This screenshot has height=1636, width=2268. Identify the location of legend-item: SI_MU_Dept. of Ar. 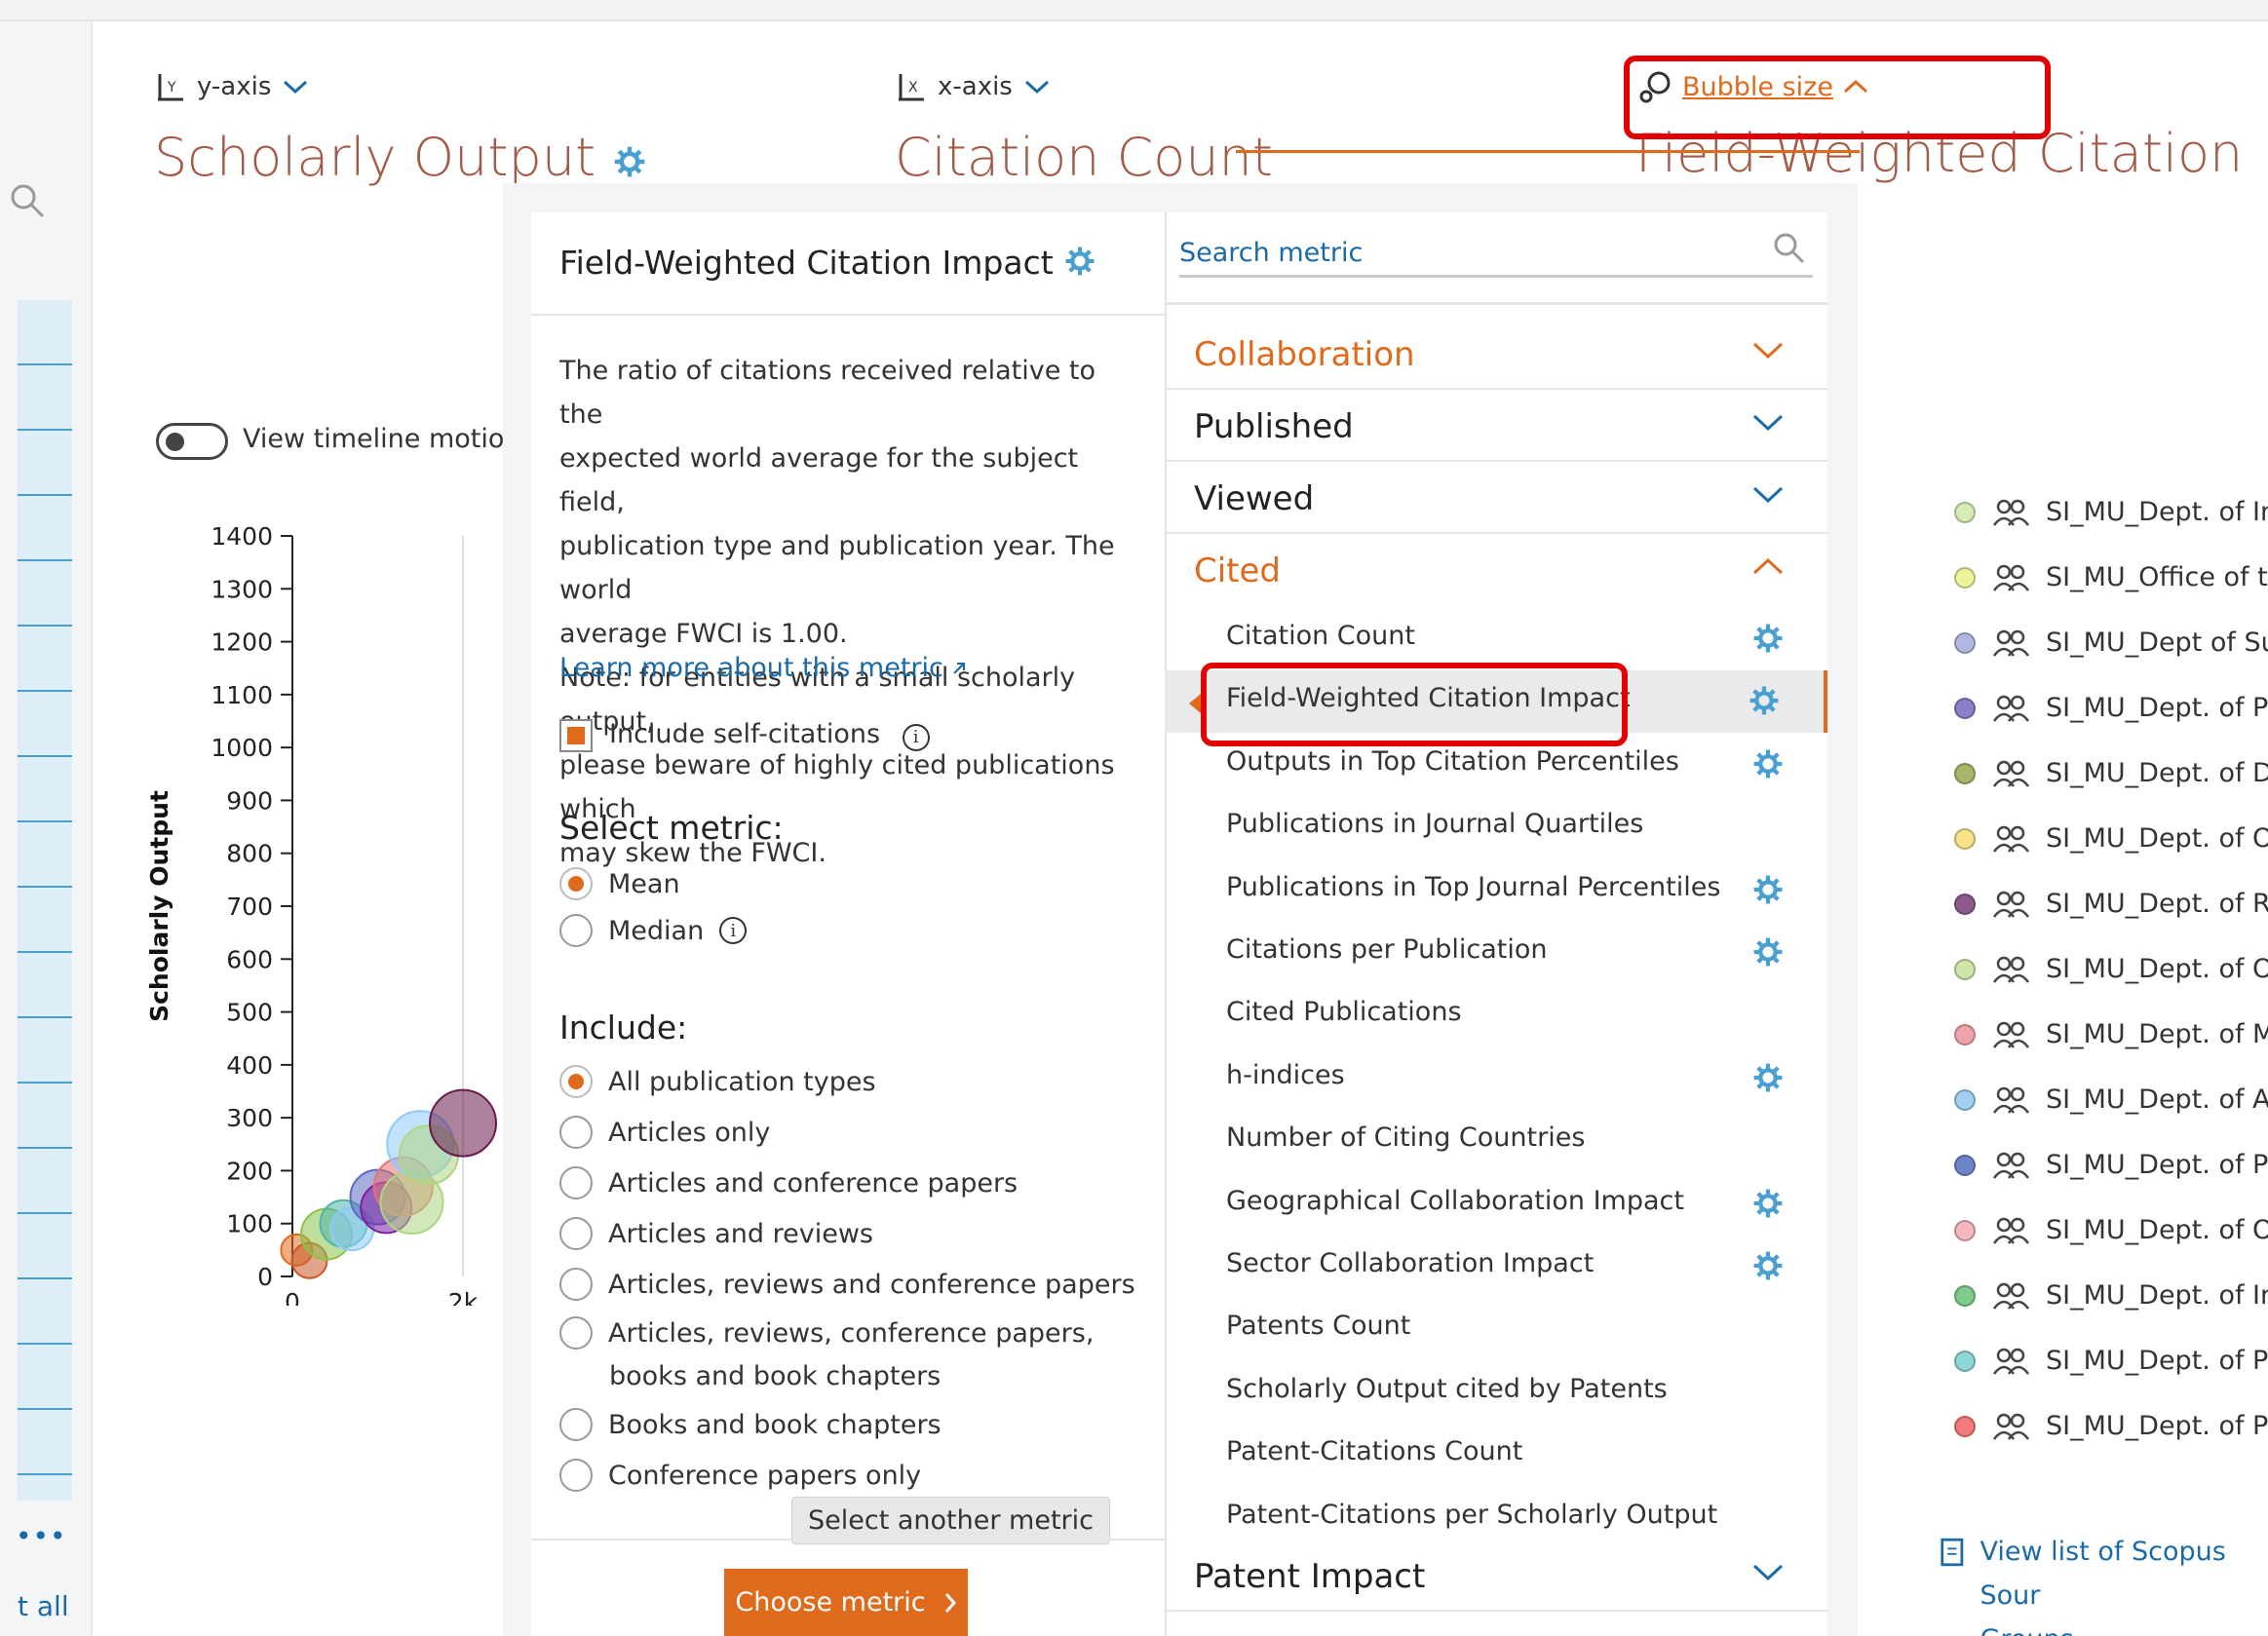
(2111, 1100).